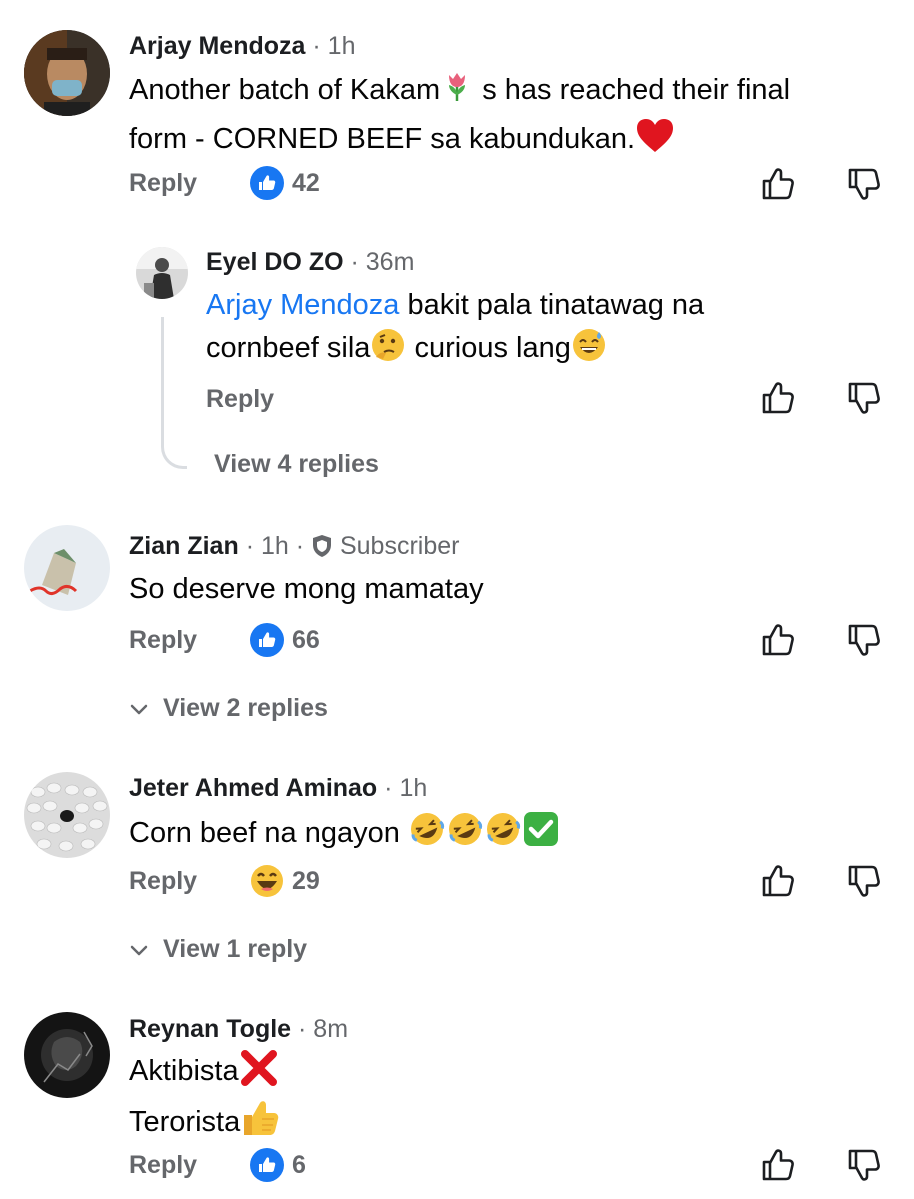 This screenshot has height=1199, width=914. Describe the element at coordinates (267, 881) in the screenshot. I see `haha-reaction-icon` at that location.